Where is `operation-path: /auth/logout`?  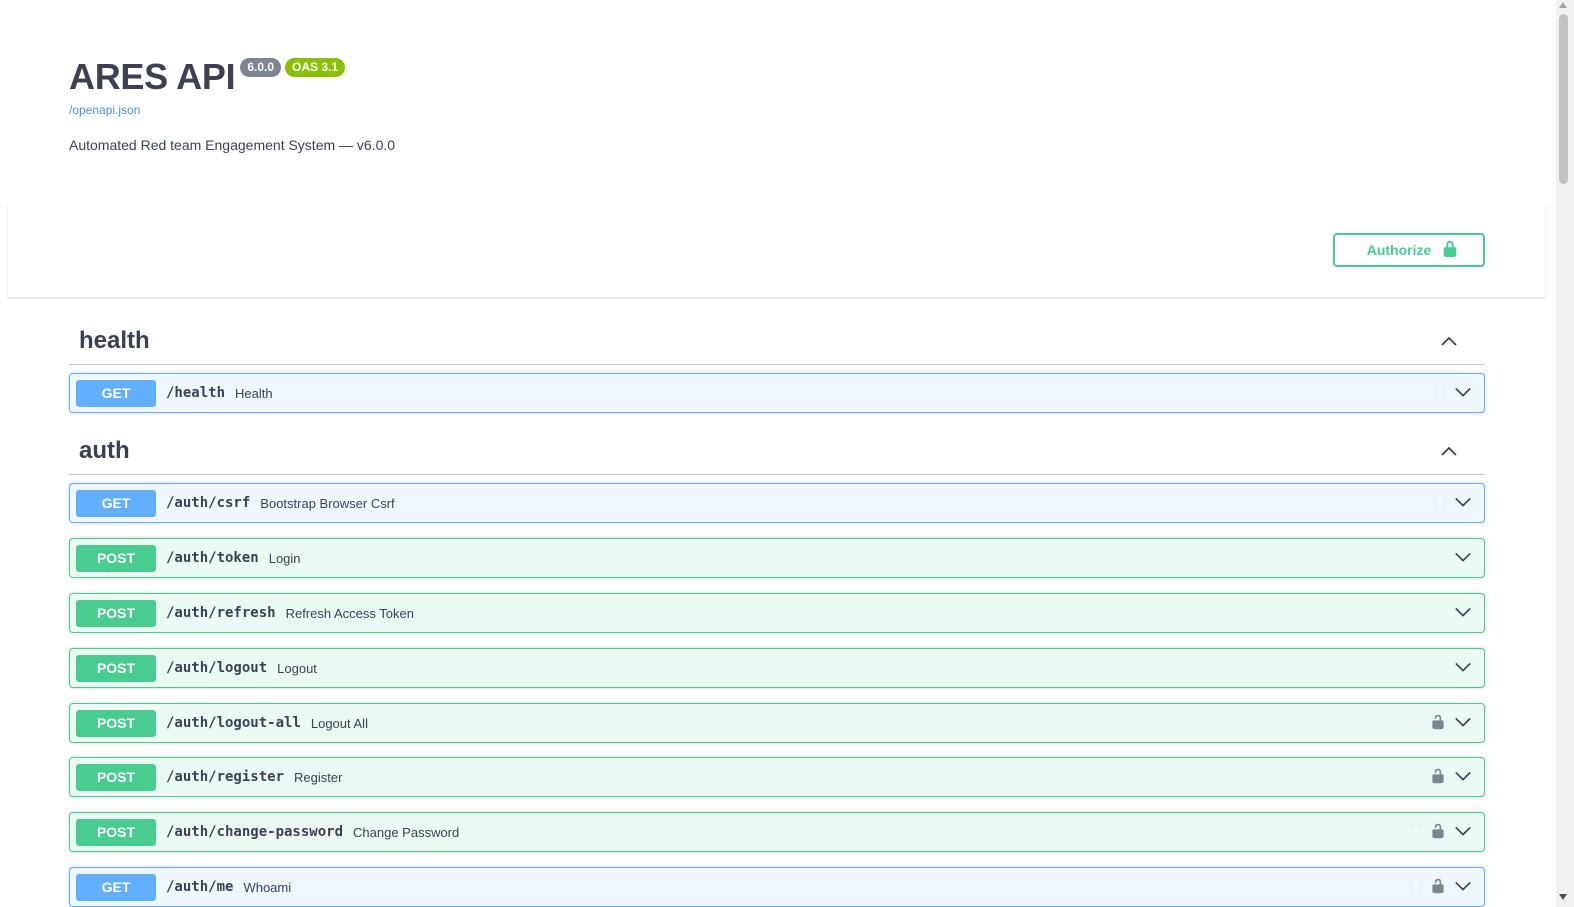 operation-path: /auth/logout is located at coordinates (217, 668).